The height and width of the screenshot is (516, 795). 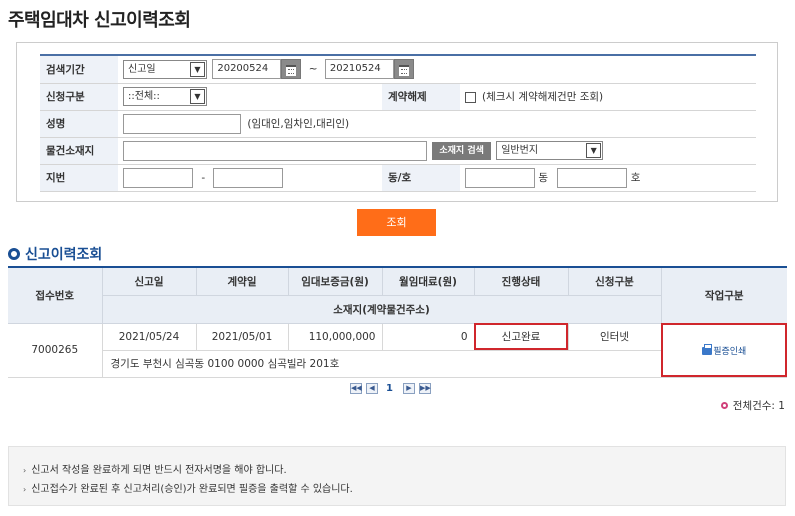 I want to click on name-label: 성명, so click(x=79, y=124).